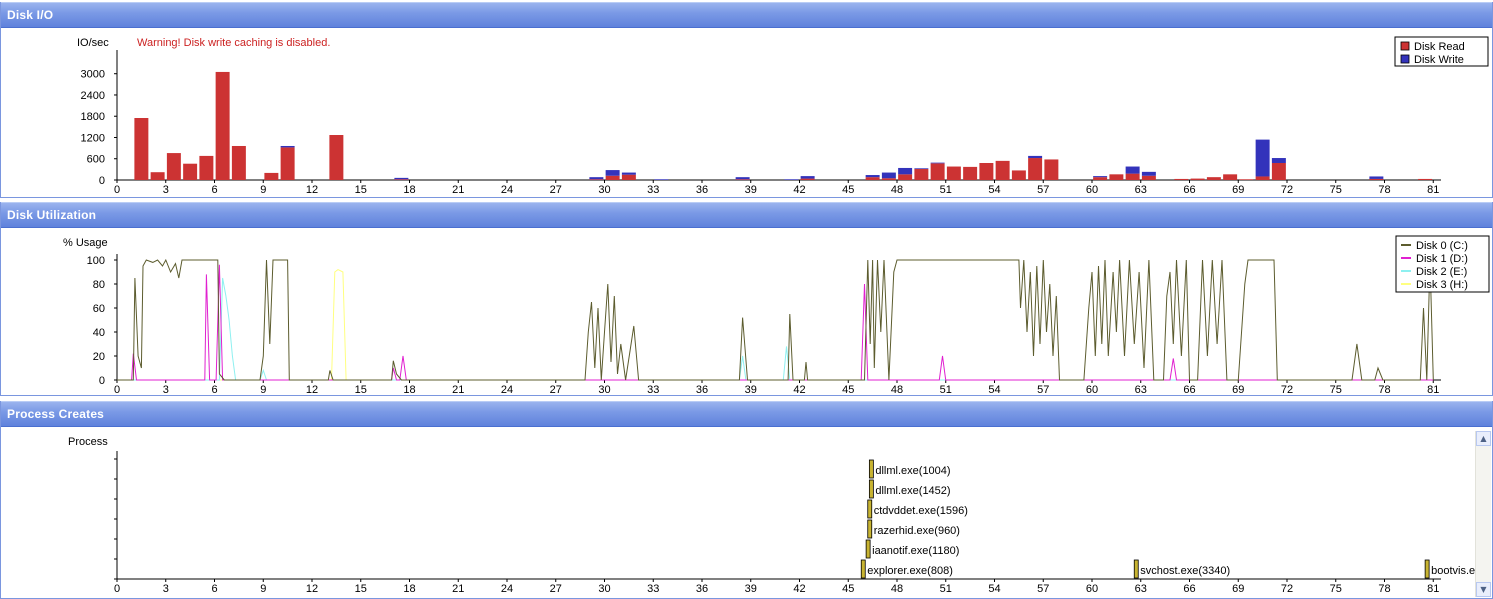 The image size is (1493, 599). I want to click on process-label: explorer.exe(808), so click(910, 571).